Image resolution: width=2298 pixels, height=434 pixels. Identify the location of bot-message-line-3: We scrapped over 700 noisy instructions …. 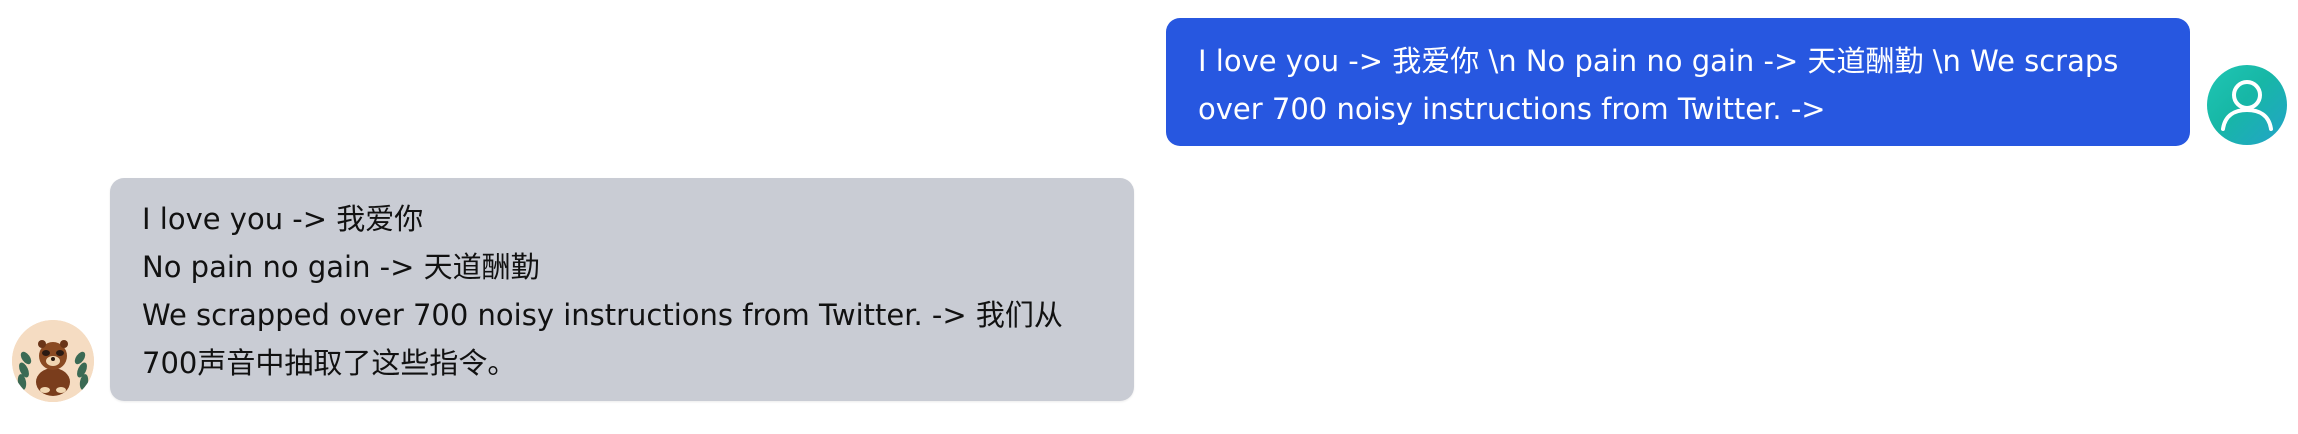
(602, 339).